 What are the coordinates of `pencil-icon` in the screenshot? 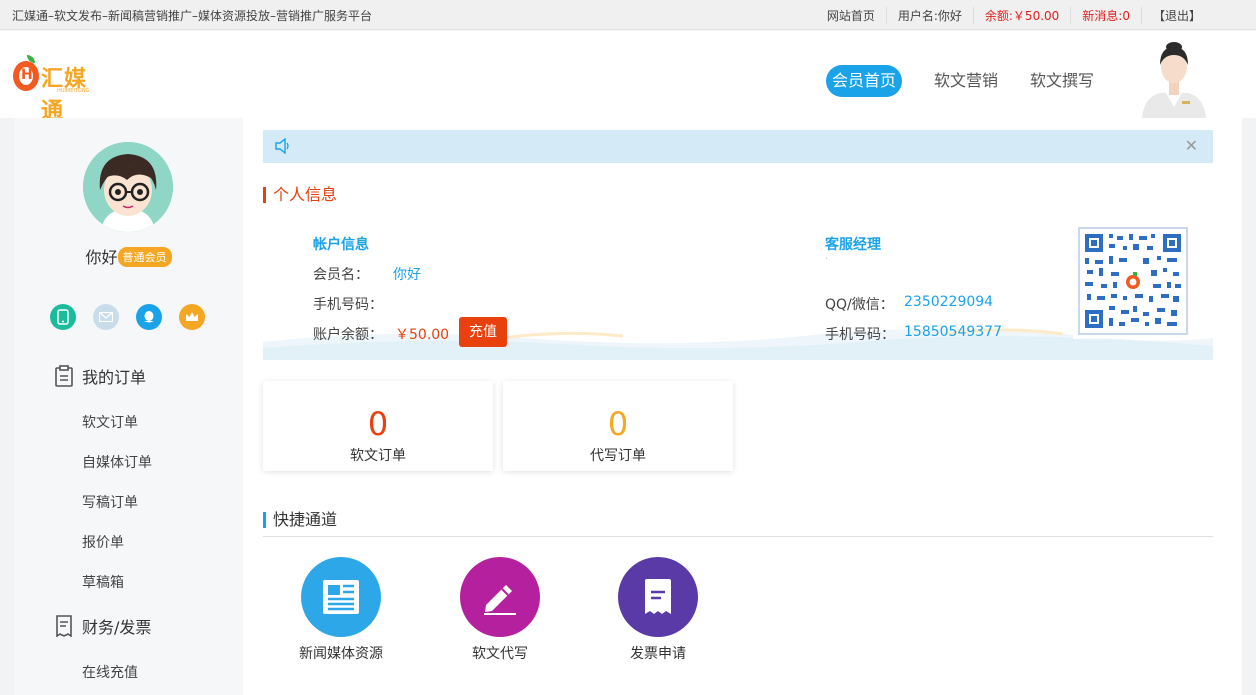 It's located at (500, 597).